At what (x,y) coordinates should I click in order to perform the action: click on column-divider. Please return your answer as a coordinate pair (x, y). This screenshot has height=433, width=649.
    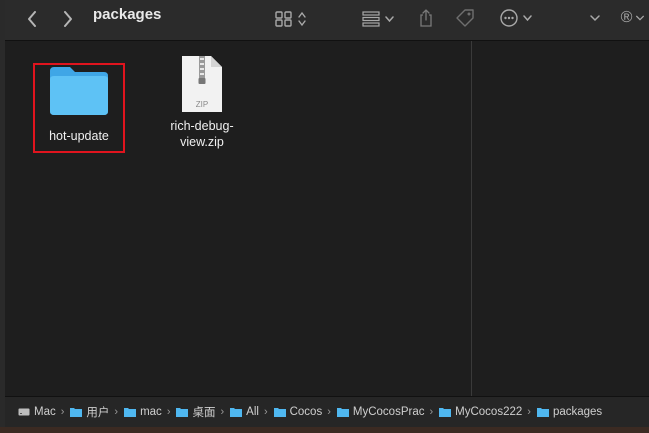
    Looking at the image, I should click on (471, 218).